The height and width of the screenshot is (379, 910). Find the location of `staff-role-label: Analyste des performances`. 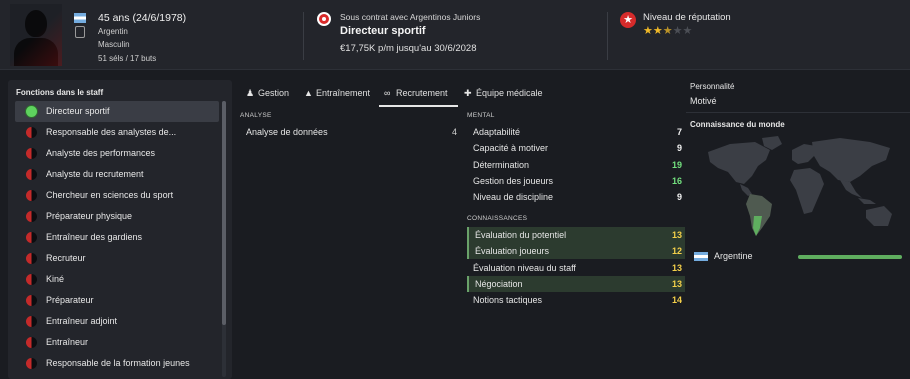

staff-role-label: Analyste des performances is located at coordinates (101, 153).